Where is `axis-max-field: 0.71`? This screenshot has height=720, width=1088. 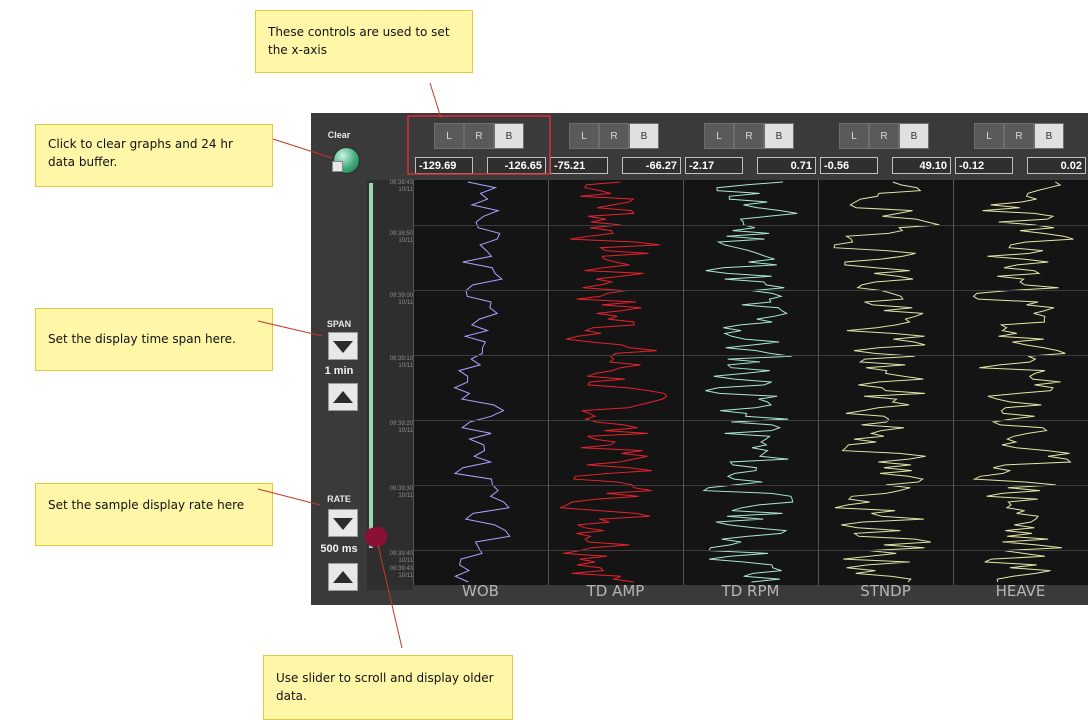
axis-max-field: 0.71 is located at coordinates (786, 165).